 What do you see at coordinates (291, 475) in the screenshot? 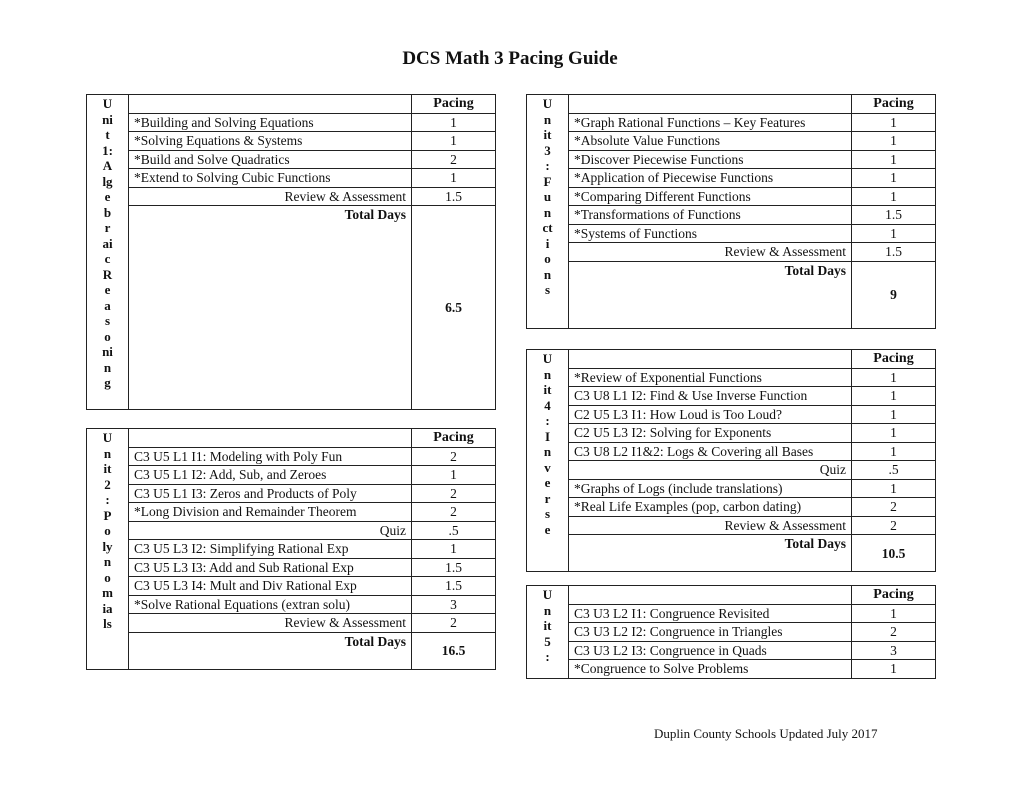
I see `lesson-row: C3 U5 L1 I2: Add, Sub, and Zeroes 1` at bounding box center [291, 475].